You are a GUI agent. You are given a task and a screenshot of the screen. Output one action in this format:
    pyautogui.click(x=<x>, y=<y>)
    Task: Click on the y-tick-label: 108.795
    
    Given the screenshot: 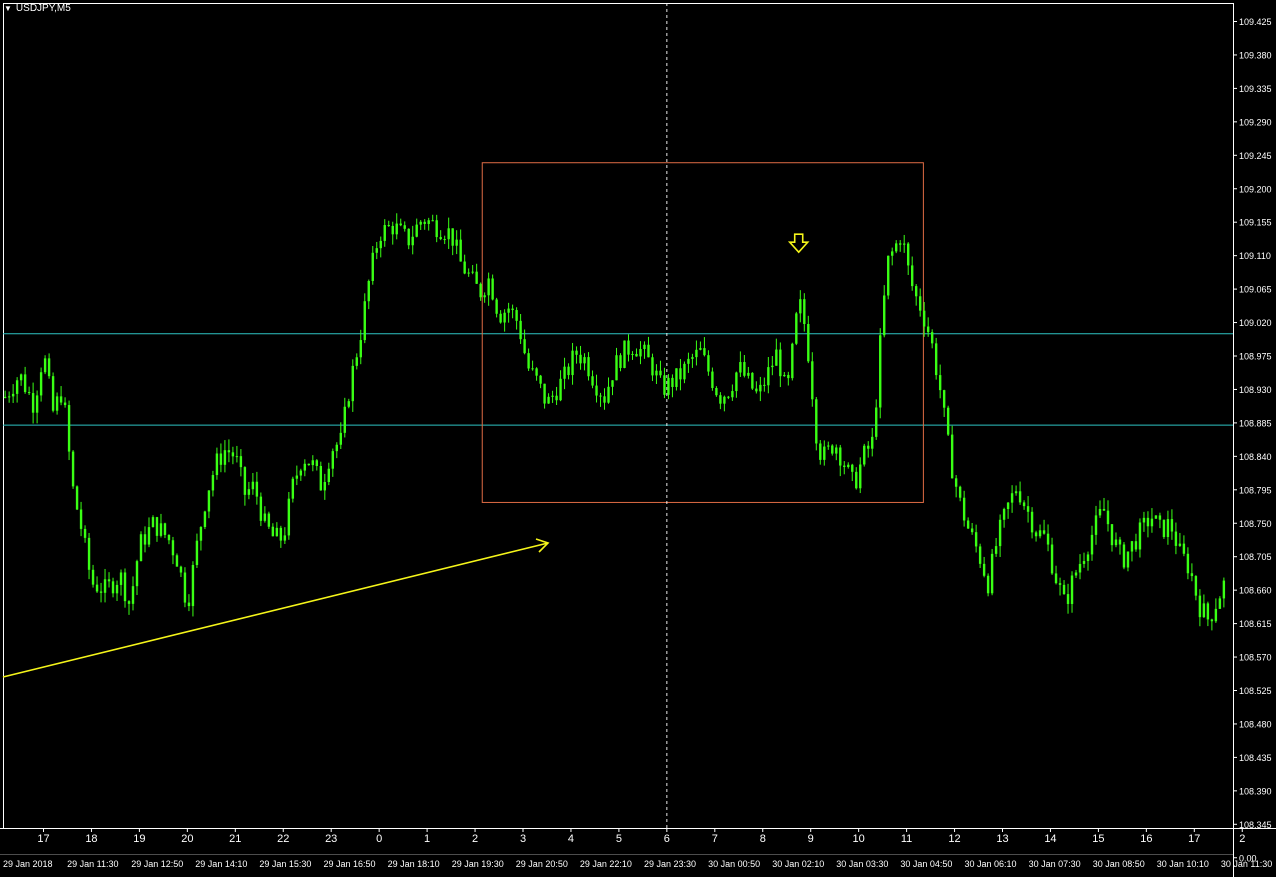 What is the action you would take?
    pyautogui.click(x=1255, y=490)
    